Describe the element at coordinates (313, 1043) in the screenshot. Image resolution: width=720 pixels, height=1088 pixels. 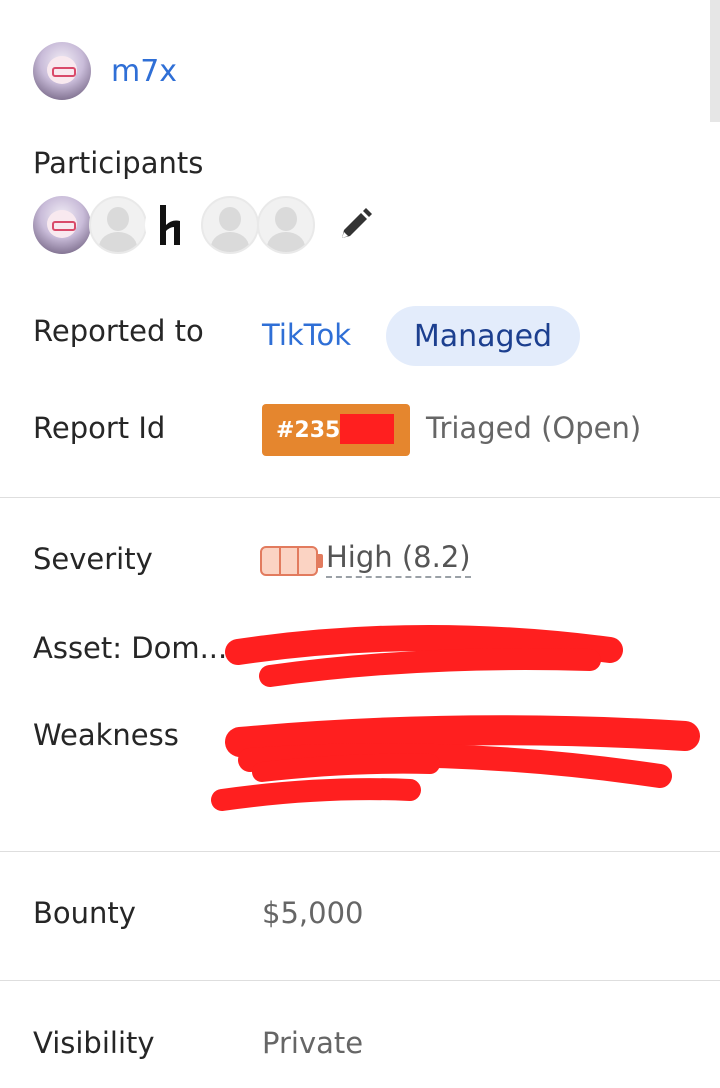
I see `visibility-value: Private` at that location.